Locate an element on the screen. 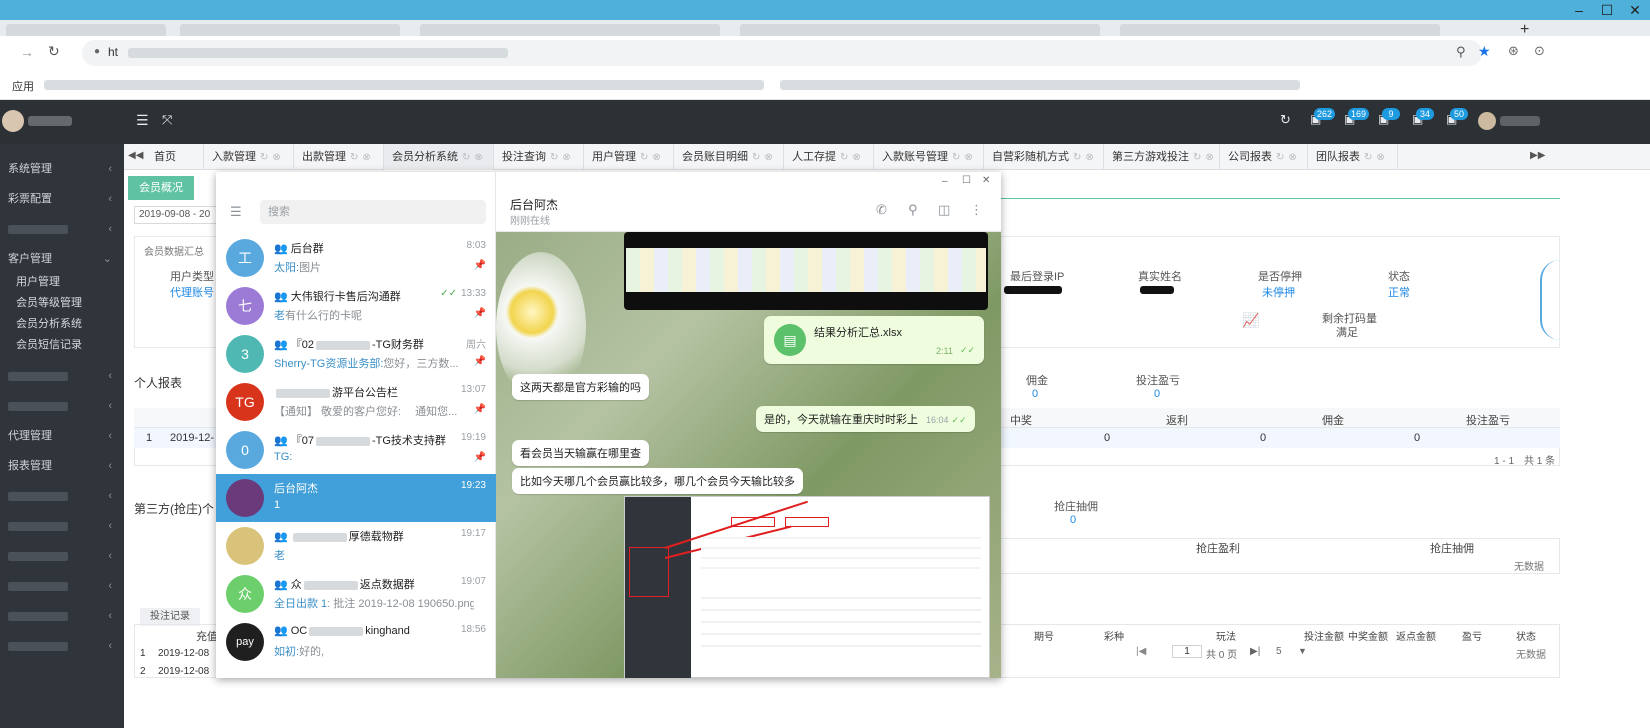 This screenshot has height=728, width=1650. sidebar-item: 彩票配置 ‹ is located at coordinates (62, 199).